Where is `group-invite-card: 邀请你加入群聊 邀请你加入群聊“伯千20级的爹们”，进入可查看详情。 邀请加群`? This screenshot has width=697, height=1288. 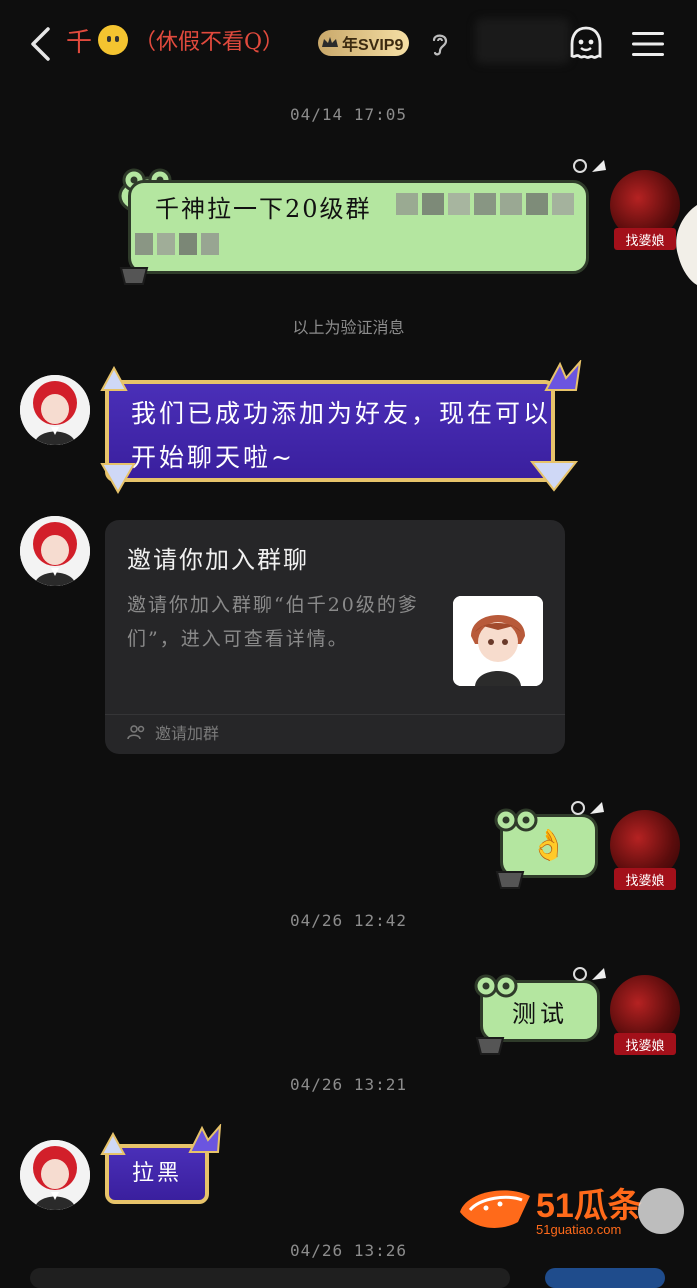
group-invite-card: 邀请你加入群聊 邀请你加入群聊“伯千20级的爹们”，进入可查看详情。 邀请加群 is located at coordinates (335, 637).